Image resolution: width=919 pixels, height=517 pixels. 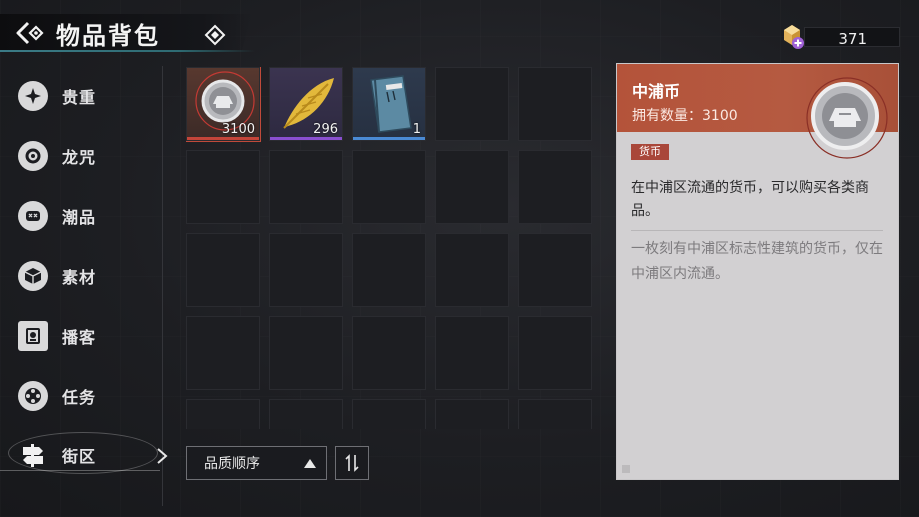 What do you see at coordinates (306, 104) in the screenshot?
I see `inventory-slot-feather: 296` at bounding box center [306, 104].